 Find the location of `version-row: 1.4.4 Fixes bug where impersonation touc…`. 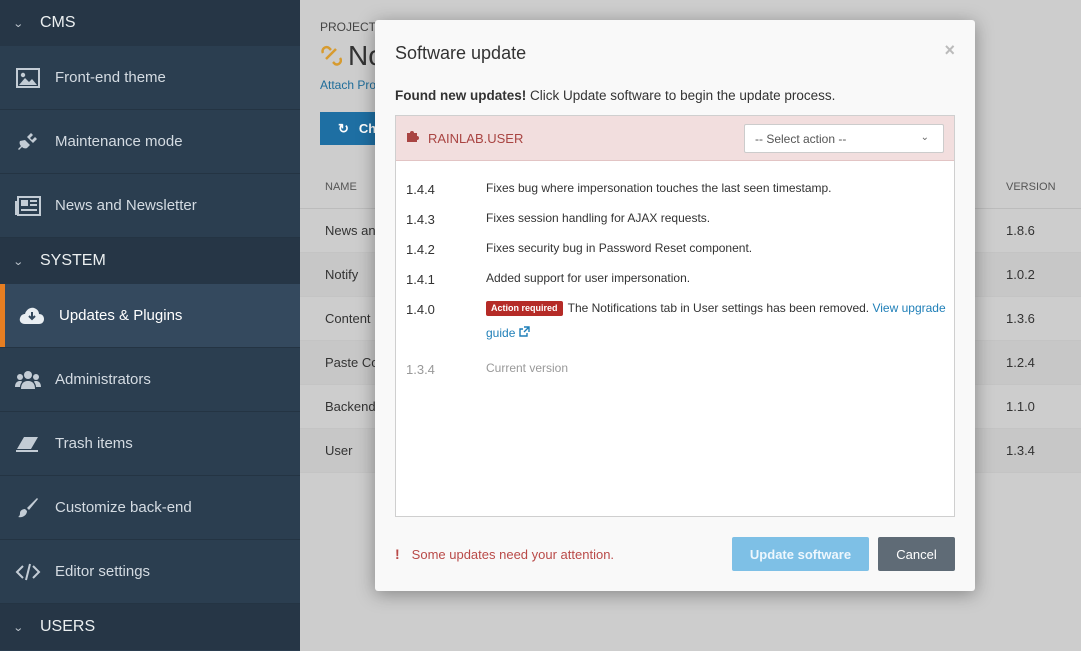

version-row: 1.4.4 Fixes bug where impersonation touc… is located at coordinates (676, 191).